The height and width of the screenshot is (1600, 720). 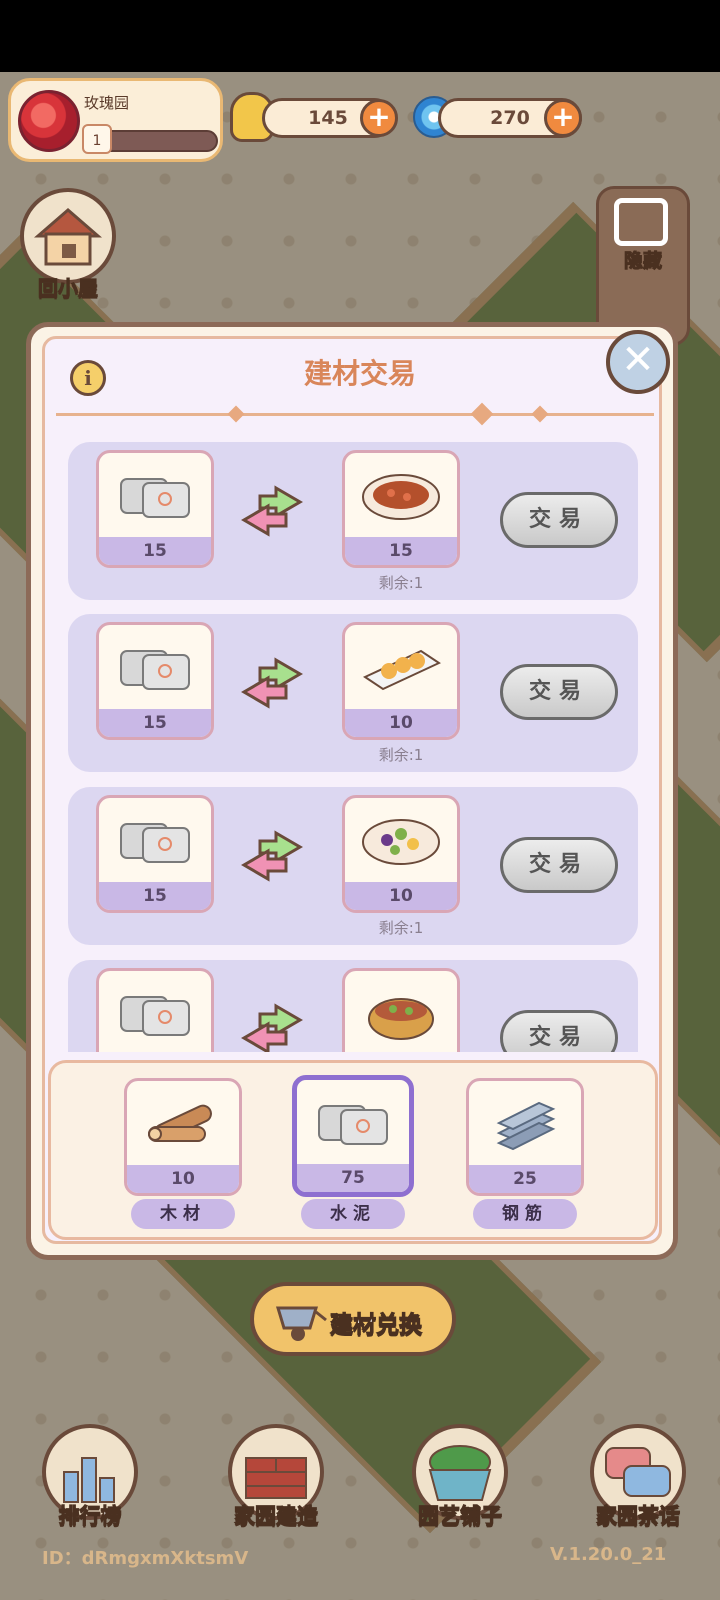 I want to click on cement-quantity: 75, so click(x=353, y=1178).